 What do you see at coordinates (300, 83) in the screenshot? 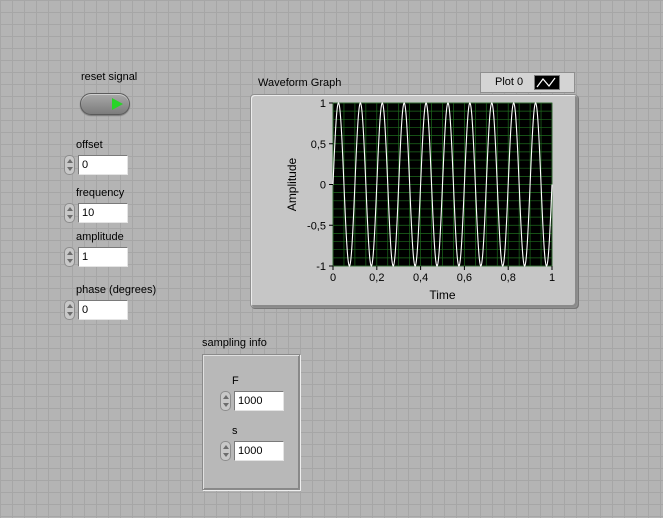
I see `graph-title: Waveform Graph` at bounding box center [300, 83].